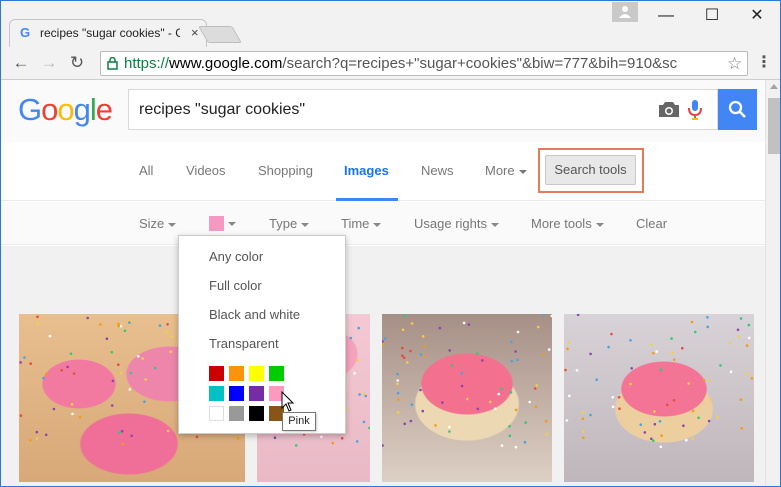 Image resolution: width=781 pixels, height=487 pixels. I want to click on browser-tab: G recipes "sugar cookies" - G ×, so click(108, 33).